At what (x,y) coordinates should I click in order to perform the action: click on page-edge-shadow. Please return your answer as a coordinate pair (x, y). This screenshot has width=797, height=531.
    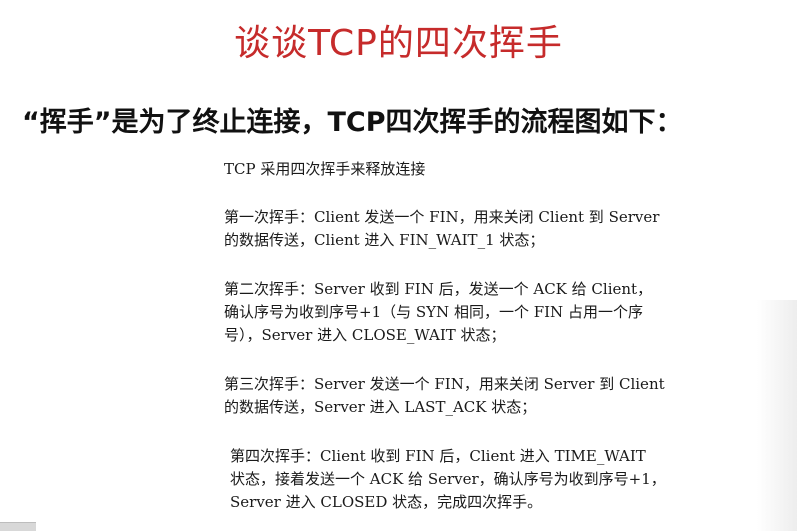
    Looking at the image, I should click on (777, 415).